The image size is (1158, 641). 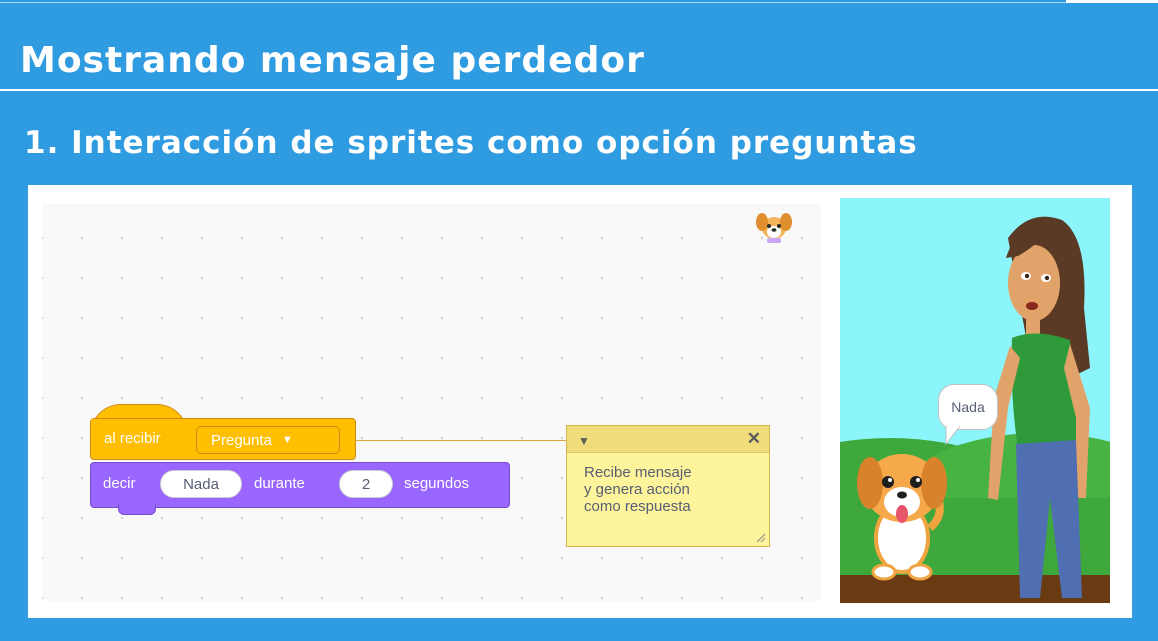 I want to click on slide-title: Mostrando mensaje perdedor, so click(x=332, y=60).